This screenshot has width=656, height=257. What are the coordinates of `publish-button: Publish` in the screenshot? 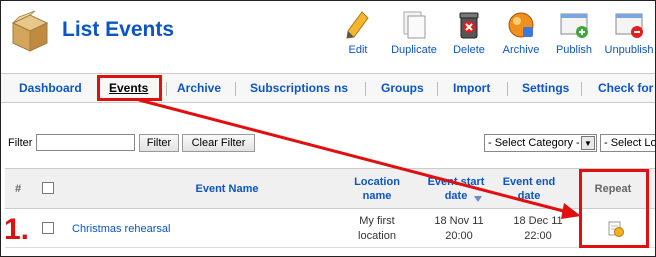 It's located at (574, 34).